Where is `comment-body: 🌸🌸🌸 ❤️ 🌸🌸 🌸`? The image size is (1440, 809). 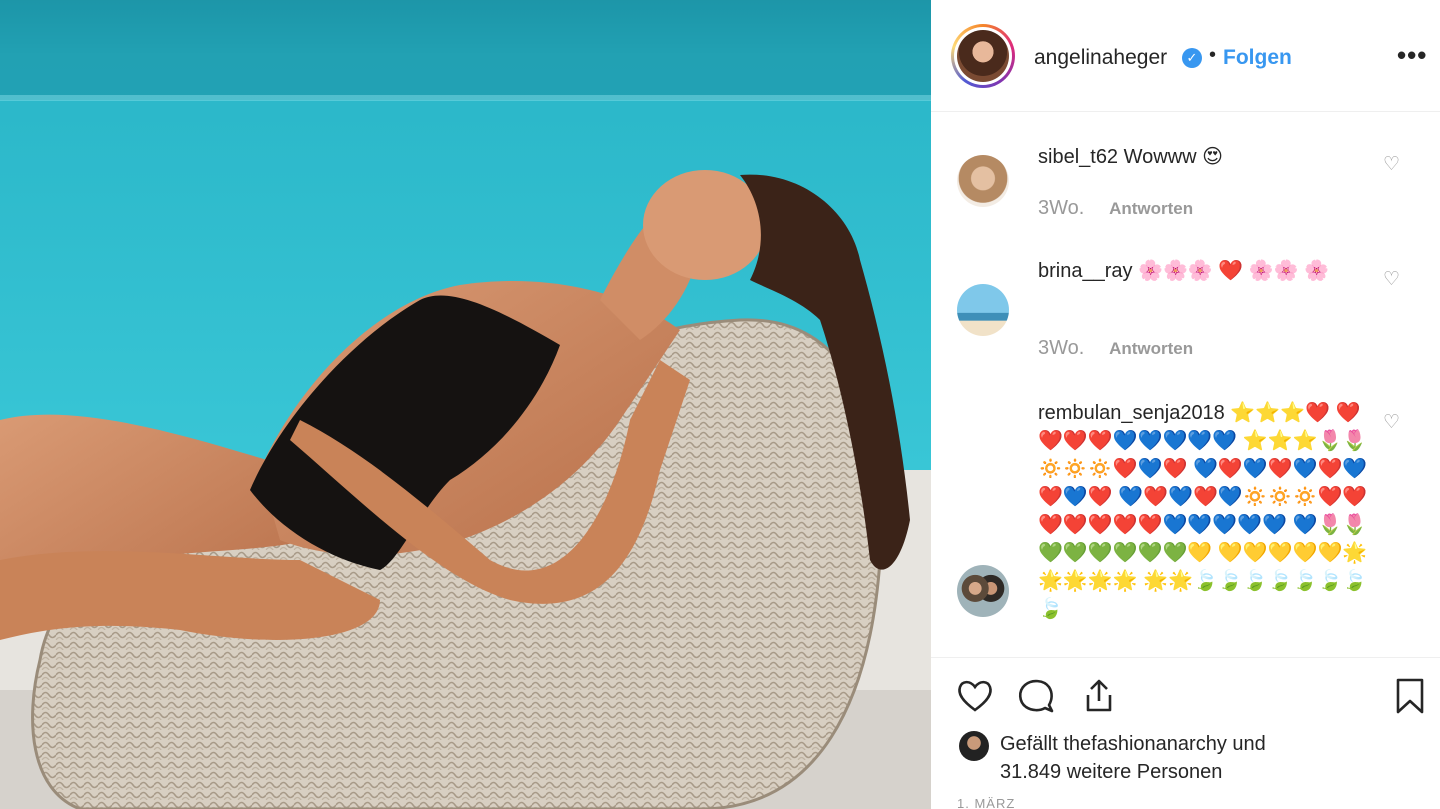
comment-body: 🌸🌸🌸 ❤️ 🌸🌸 🌸 is located at coordinates (1234, 271).